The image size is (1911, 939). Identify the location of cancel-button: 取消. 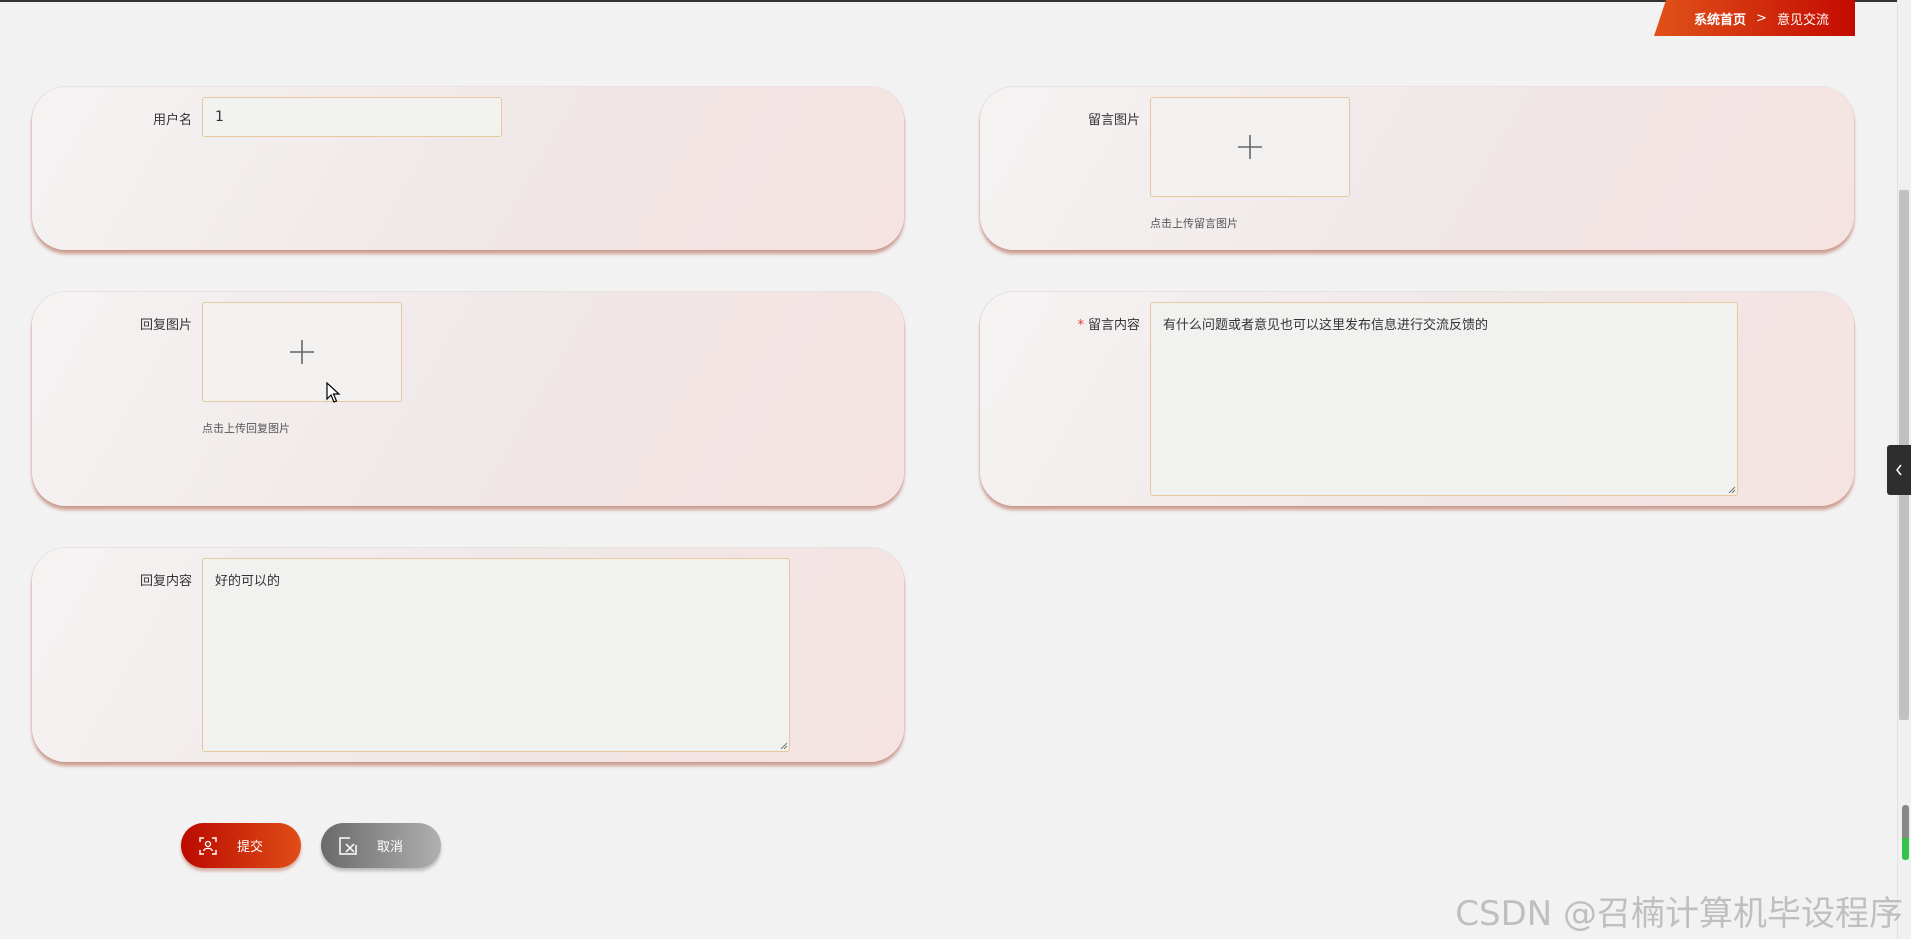
(381, 845).